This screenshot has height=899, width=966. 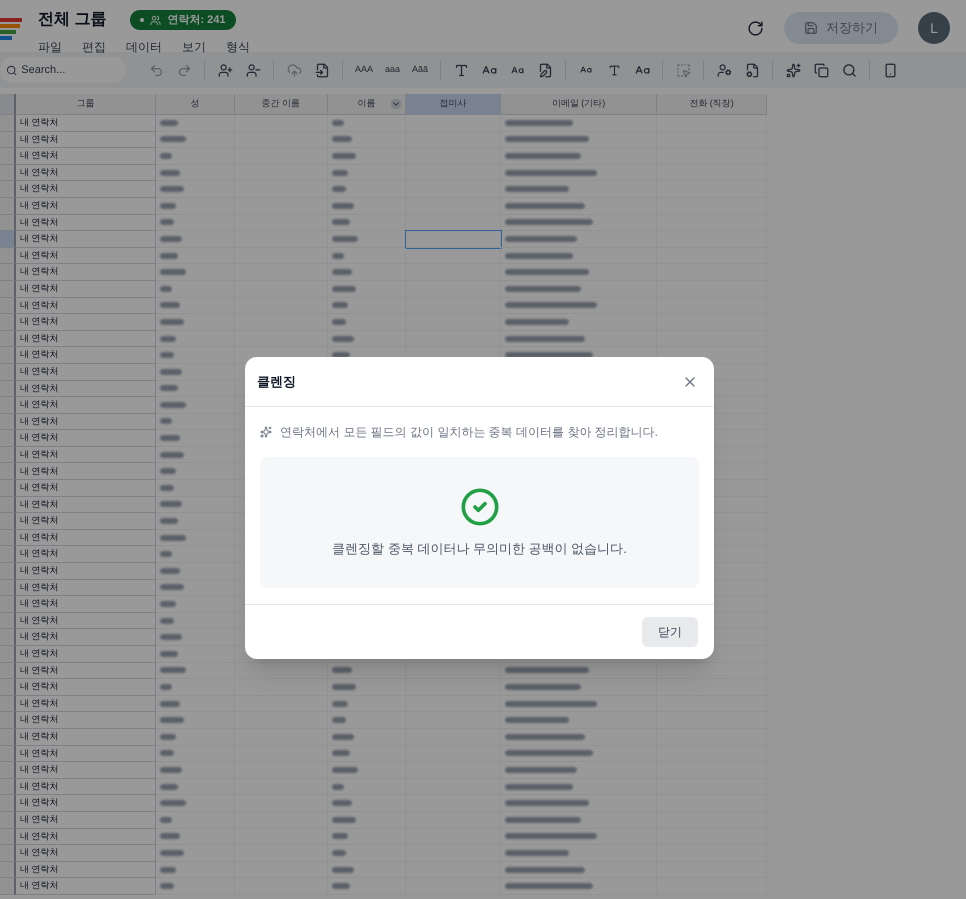 I want to click on column-header: 그룹, so click(x=86, y=104).